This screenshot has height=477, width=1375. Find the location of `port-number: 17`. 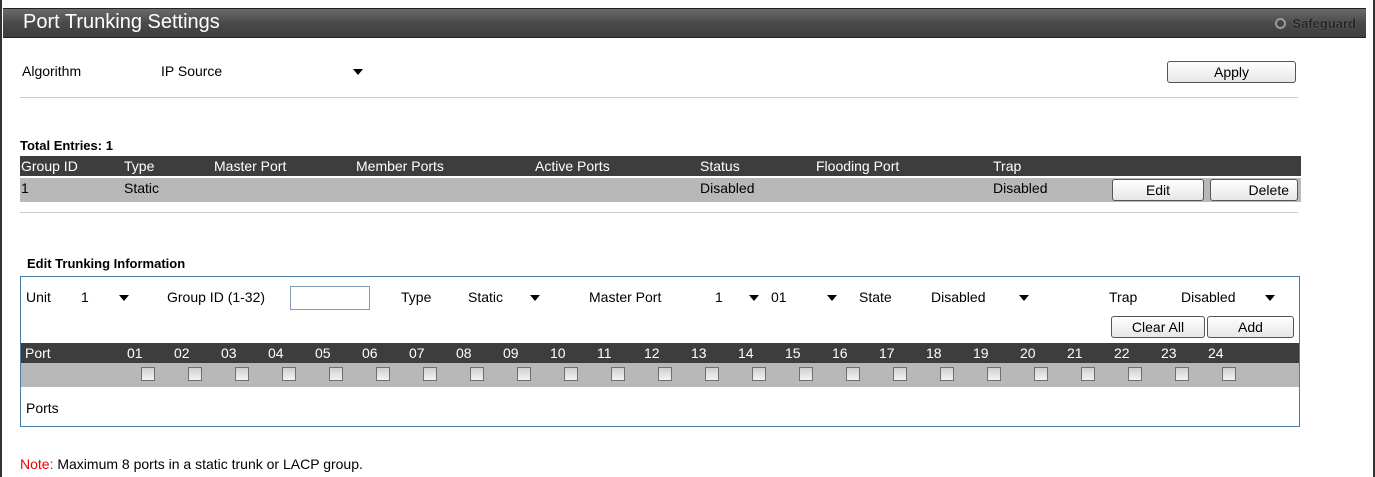

port-number: 17 is located at coordinates (887, 353).